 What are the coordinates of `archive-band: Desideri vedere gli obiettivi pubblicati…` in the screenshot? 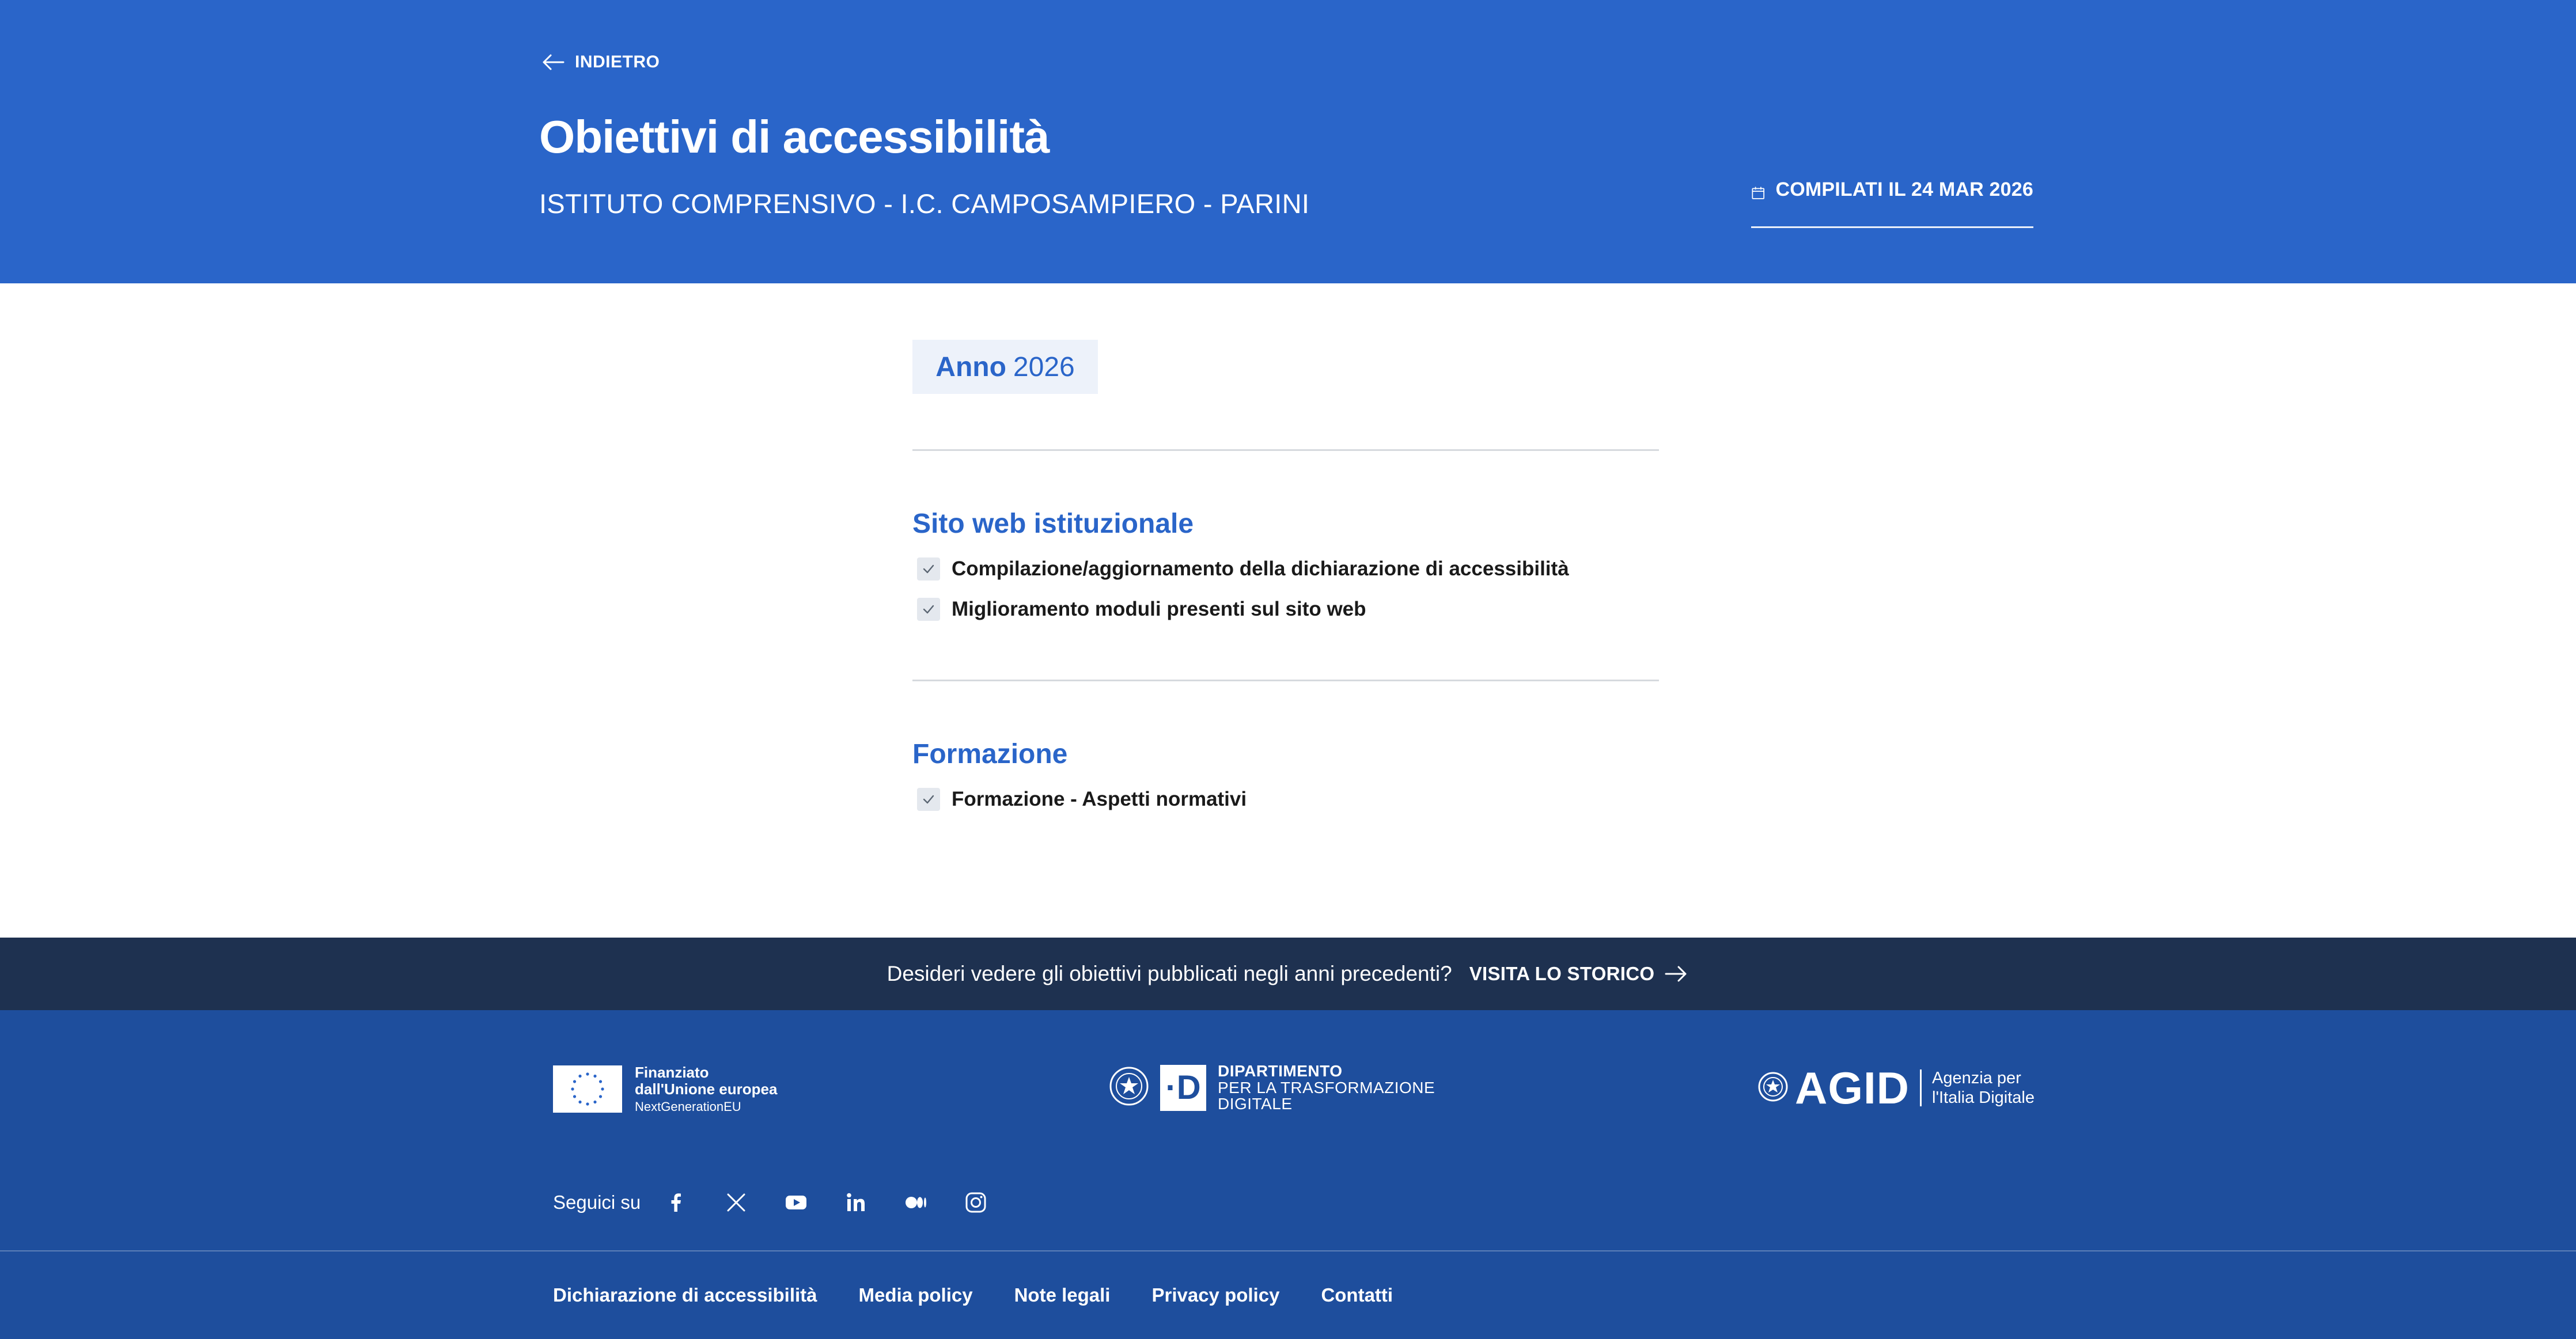 It's located at (1288, 974).